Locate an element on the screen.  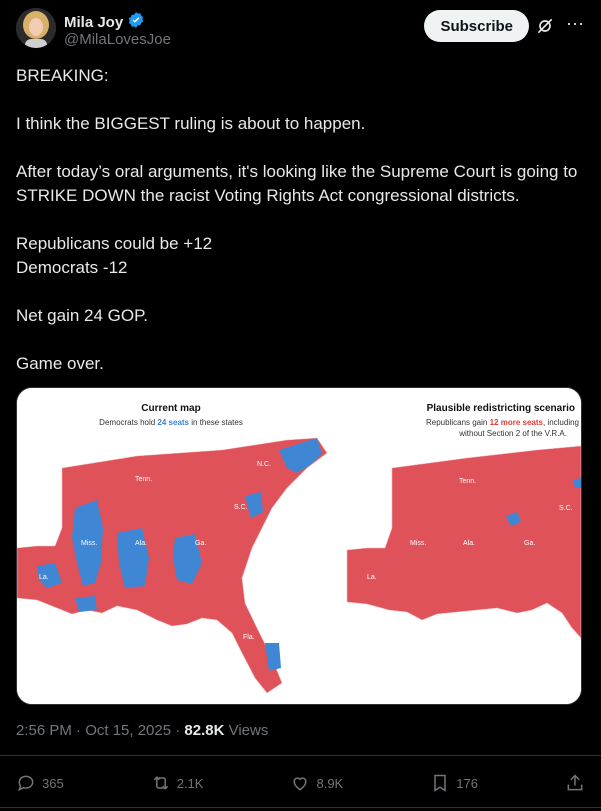
left-map-subtitle: Democrats hold 24 seats in these states is located at coordinates (171, 422).